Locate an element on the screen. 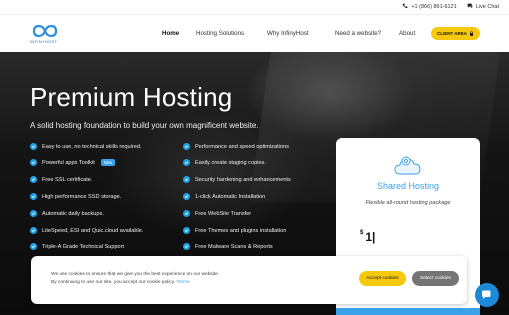 This screenshot has width=509, height=315. price-value: 1| is located at coordinates (370, 237).